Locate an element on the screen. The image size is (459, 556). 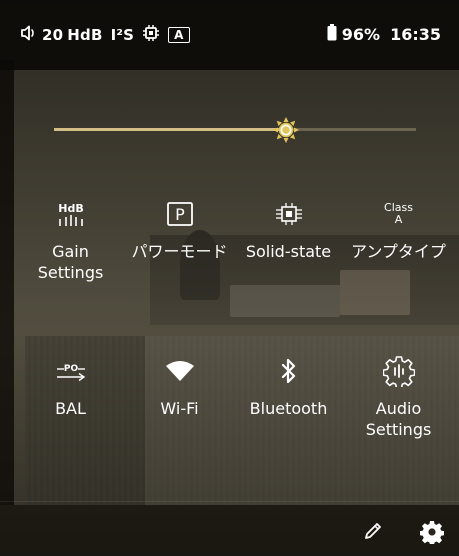
tile-bluetooth: Bluetooth is located at coordinates (288, 385).